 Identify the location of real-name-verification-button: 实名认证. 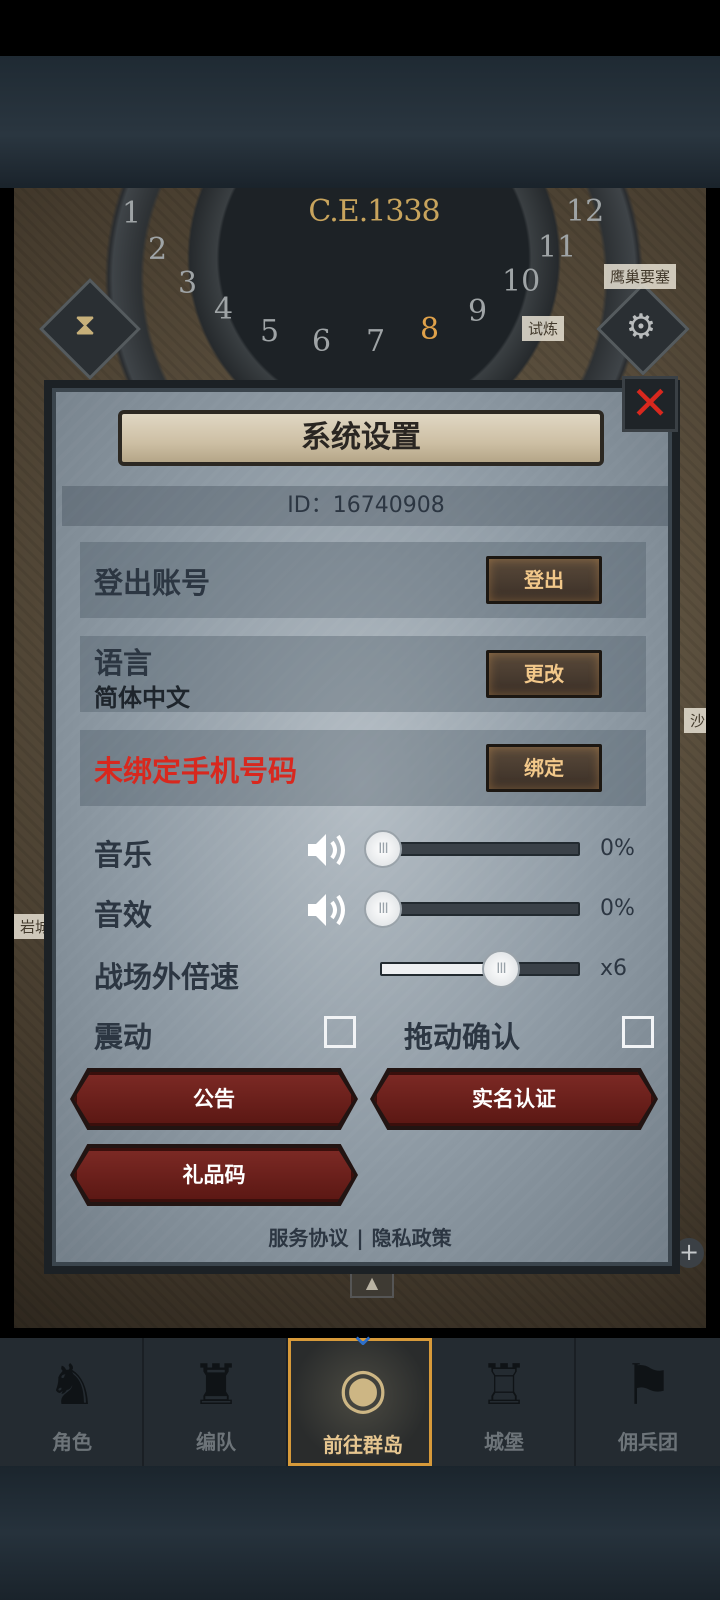
(514, 1099).